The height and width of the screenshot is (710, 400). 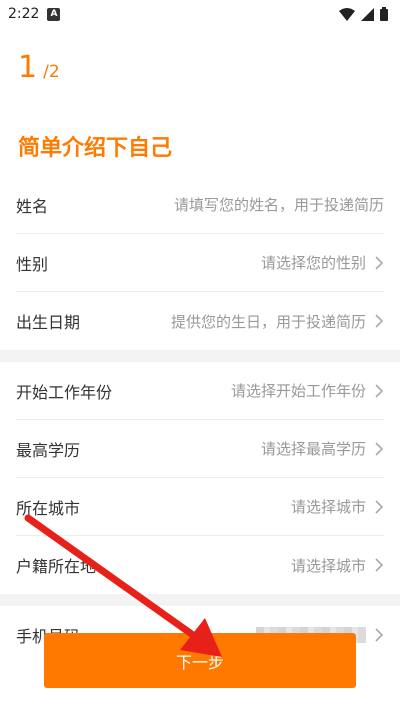 I want to click on status-left: 2:22 A, so click(x=34, y=14).